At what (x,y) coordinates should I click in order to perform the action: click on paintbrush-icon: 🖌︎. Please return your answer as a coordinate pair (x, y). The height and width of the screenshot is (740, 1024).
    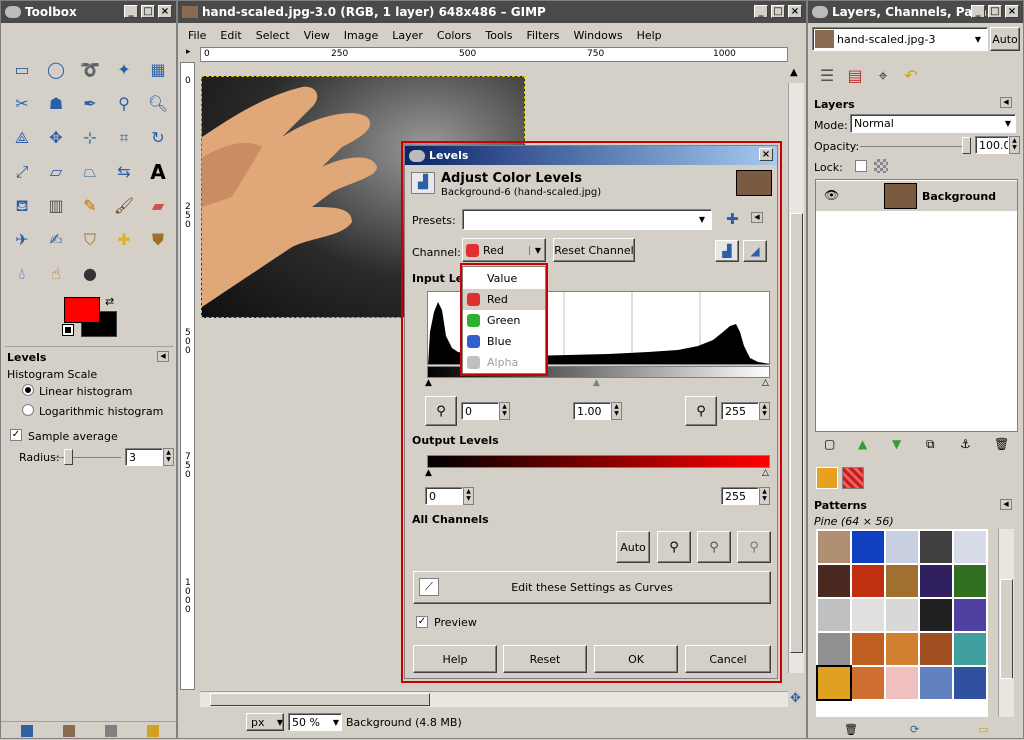
    Looking at the image, I should click on (124, 206).